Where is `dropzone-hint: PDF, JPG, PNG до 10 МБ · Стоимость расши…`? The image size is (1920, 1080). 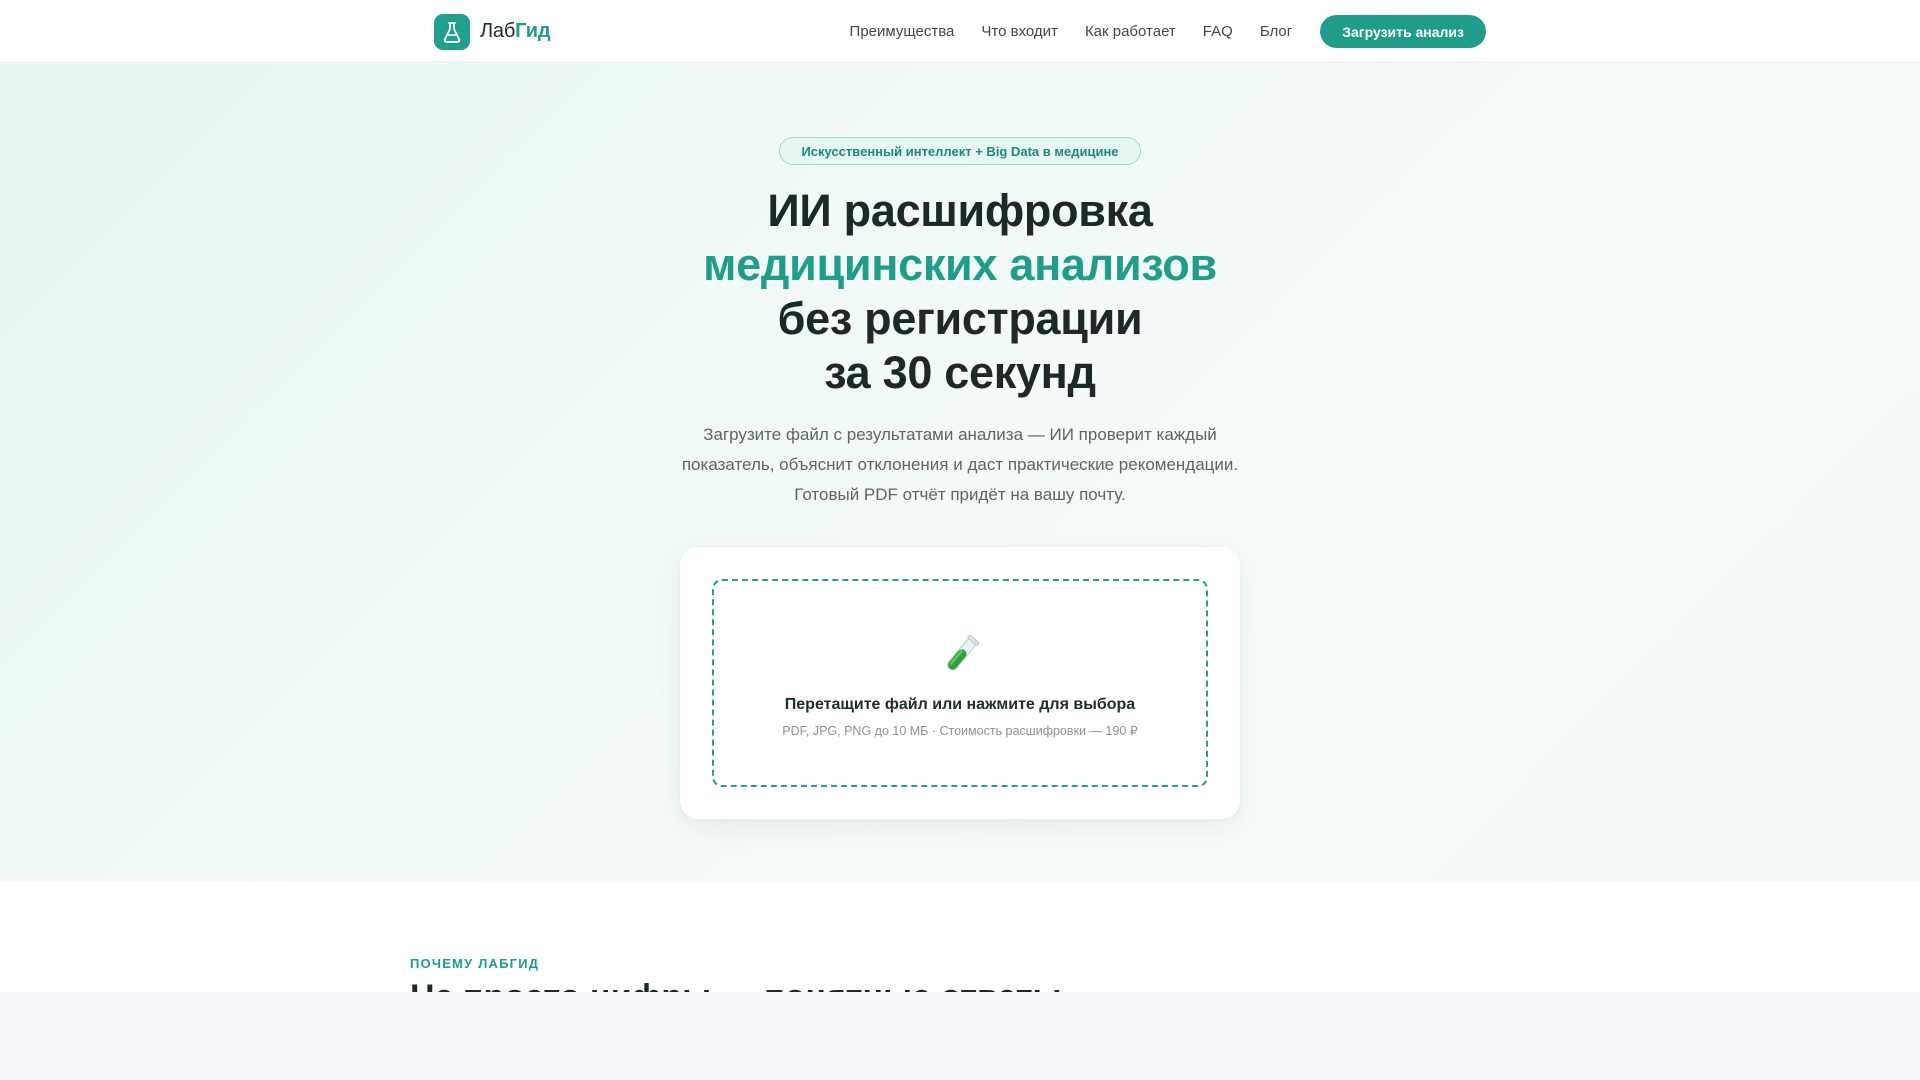
dropzone-hint: PDF, JPG, PNG до 10 МБ · Стоимость расши… is located at coordinates (960, 731).